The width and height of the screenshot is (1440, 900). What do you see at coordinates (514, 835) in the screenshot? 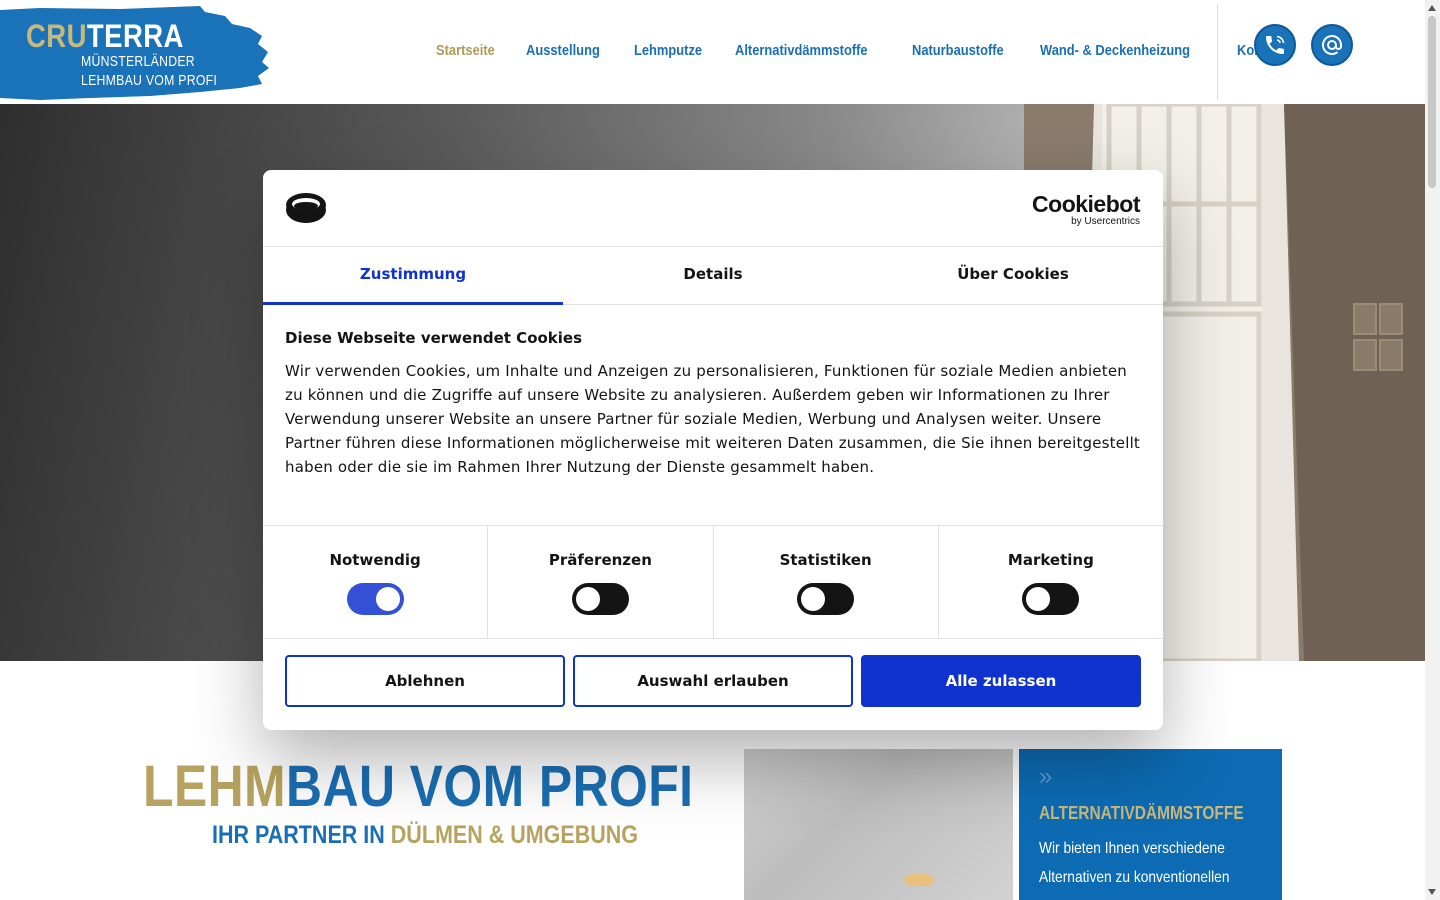
I see `subhead-gold-part: DÜLMEN & UMGEBUNG` at bounding box center [514, 835].